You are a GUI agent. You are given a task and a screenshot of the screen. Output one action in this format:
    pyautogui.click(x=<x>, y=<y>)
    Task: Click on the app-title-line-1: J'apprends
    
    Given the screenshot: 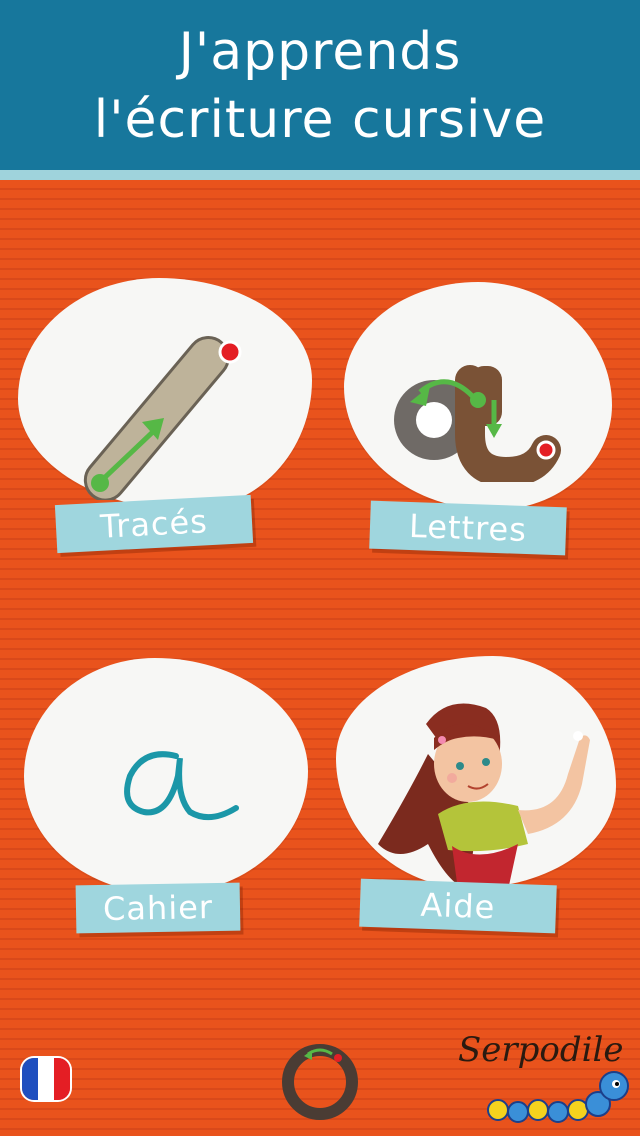 What is the action you would take?
    pyautogui.click(x=320, y=52)
    